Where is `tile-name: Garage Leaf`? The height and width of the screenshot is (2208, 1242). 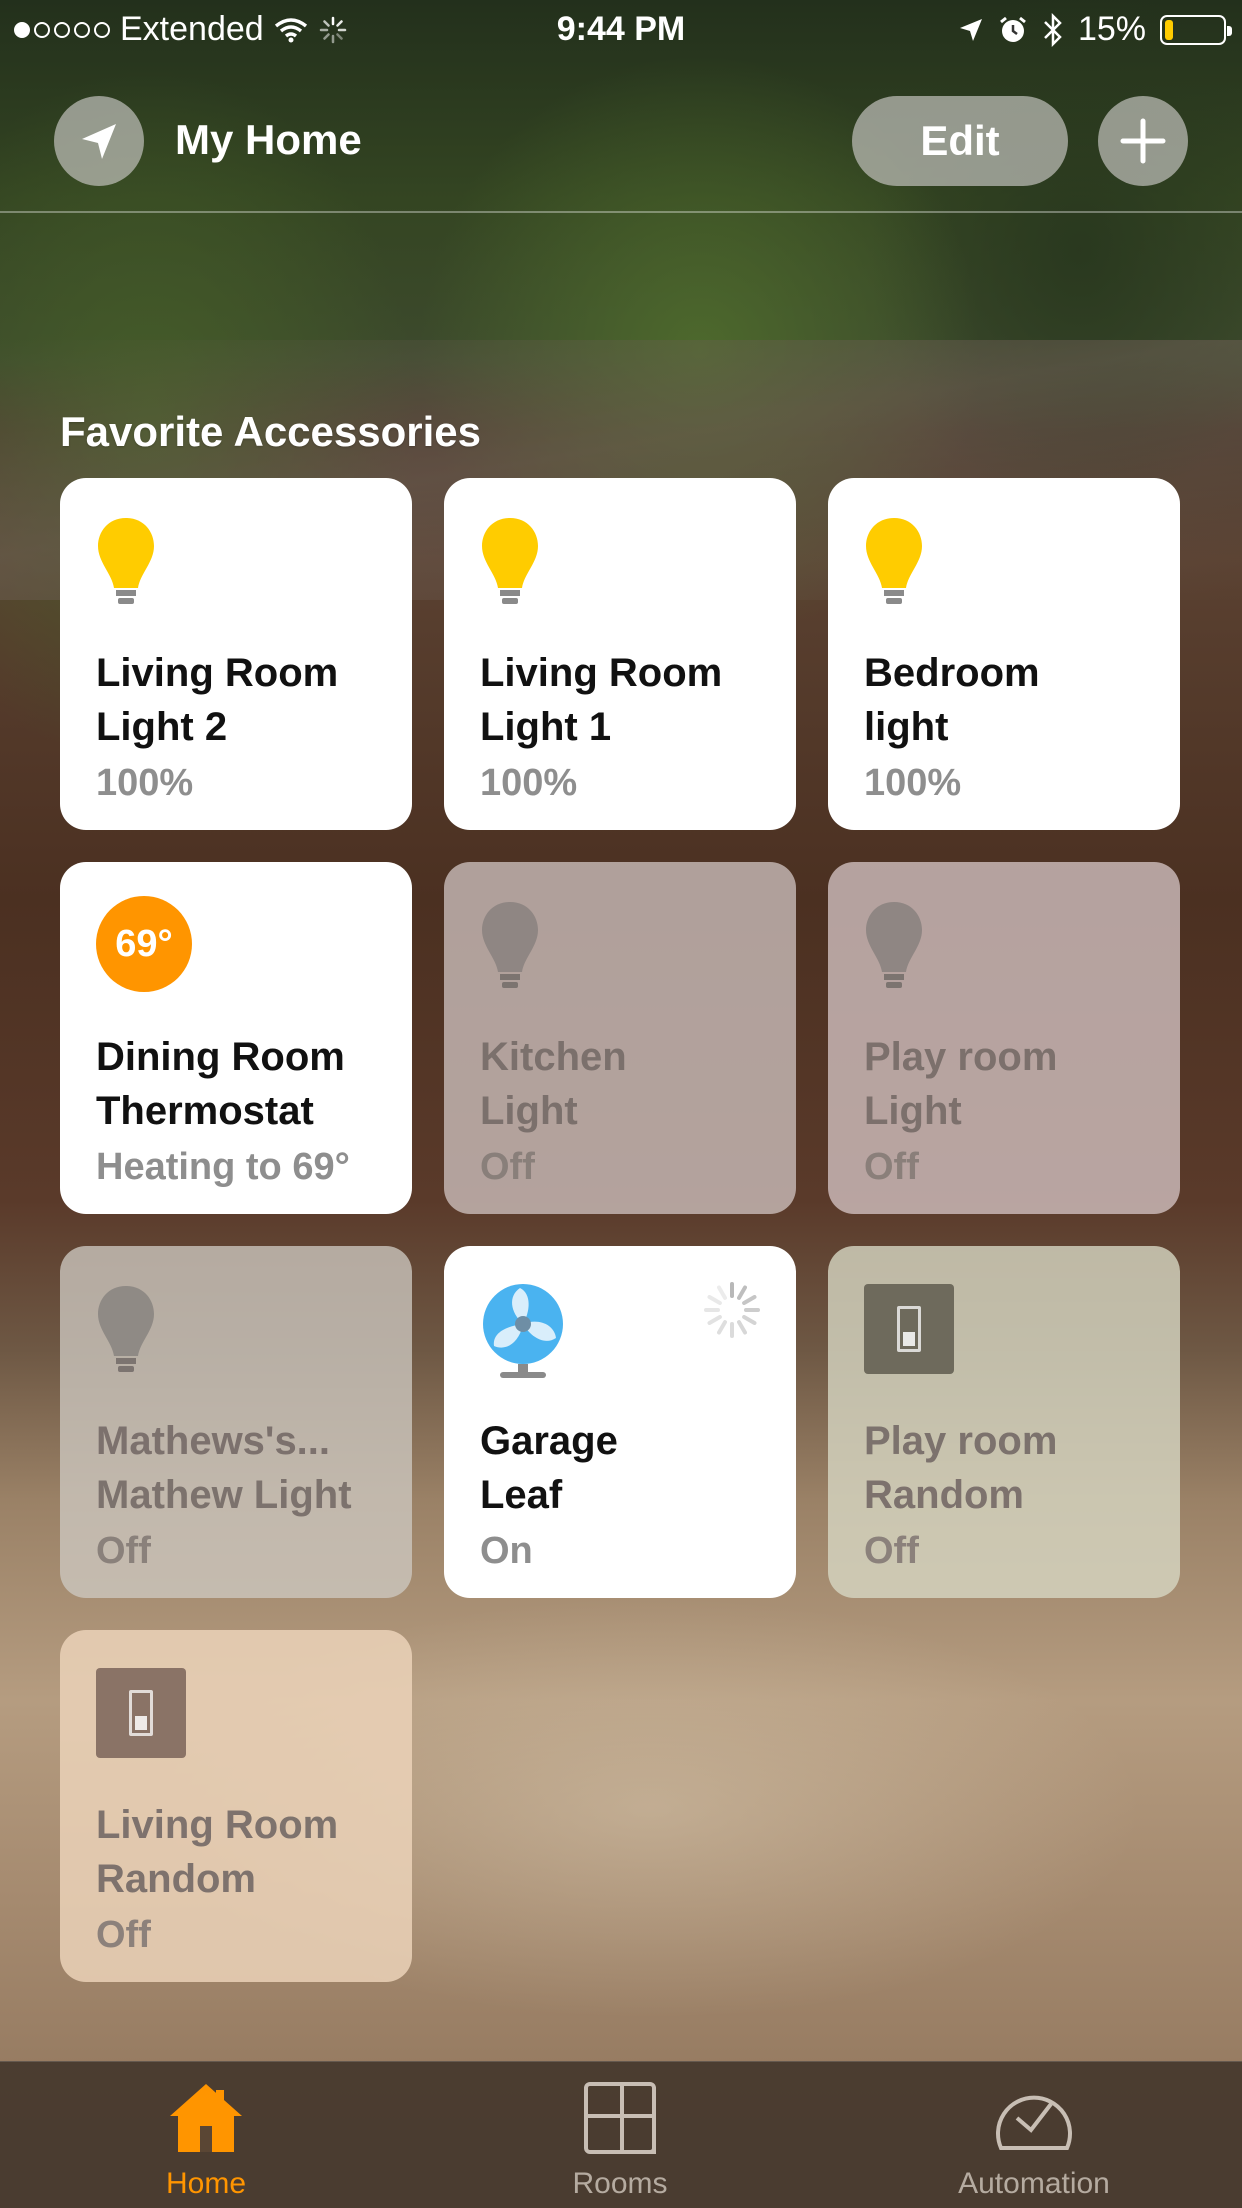
tile-name: Garage Leaf is located at coordinates (549, 1468).